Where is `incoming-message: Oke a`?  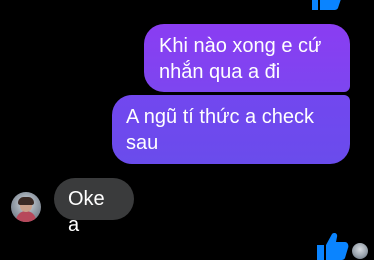 incoming-message: Oke a is located at coordinates (94, 207).